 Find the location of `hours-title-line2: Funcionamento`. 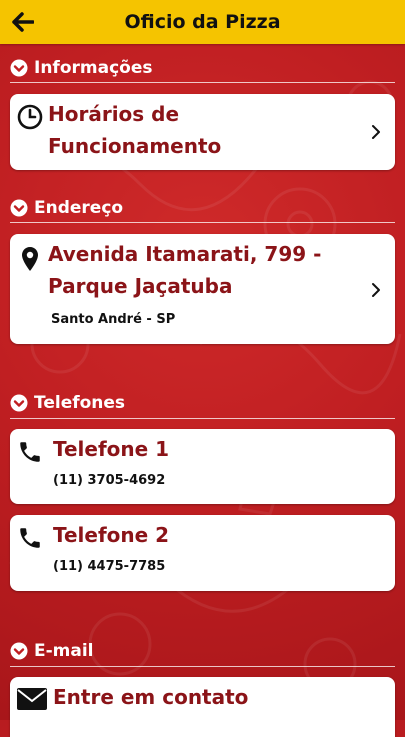

hours-title-line2: Funcionamento is located at coordinates (135, 146).